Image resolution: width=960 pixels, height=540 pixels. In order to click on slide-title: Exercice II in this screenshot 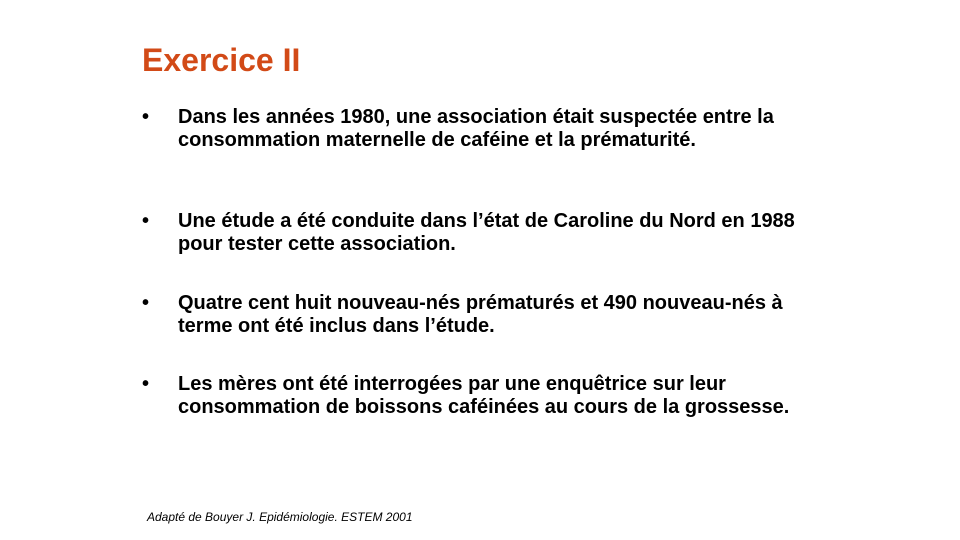, I will do `click(221, 60)`.